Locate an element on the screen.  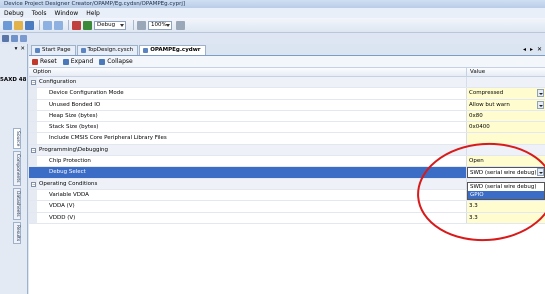
save-icon is located at coordinates (29, 25).